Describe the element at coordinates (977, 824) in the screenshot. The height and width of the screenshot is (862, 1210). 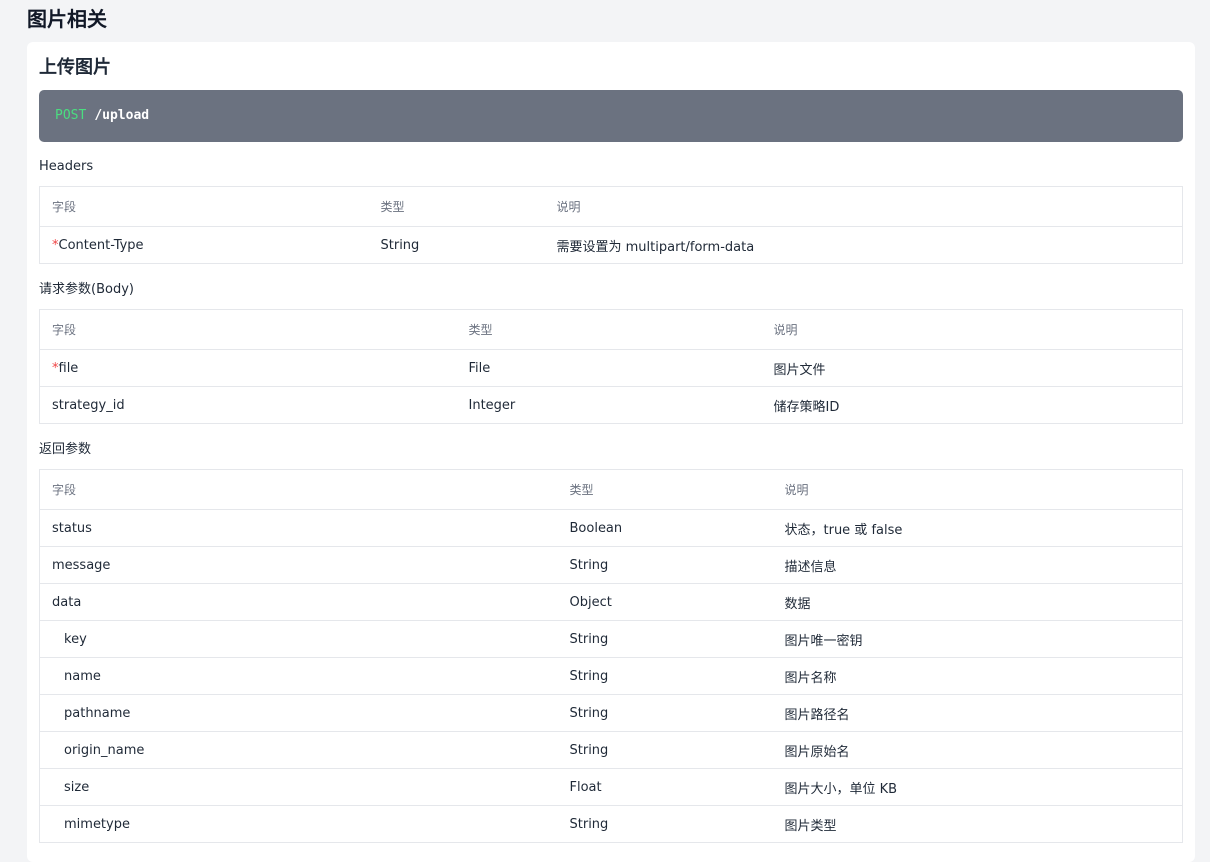
I see `desc-cell: 图片类型` at that location.